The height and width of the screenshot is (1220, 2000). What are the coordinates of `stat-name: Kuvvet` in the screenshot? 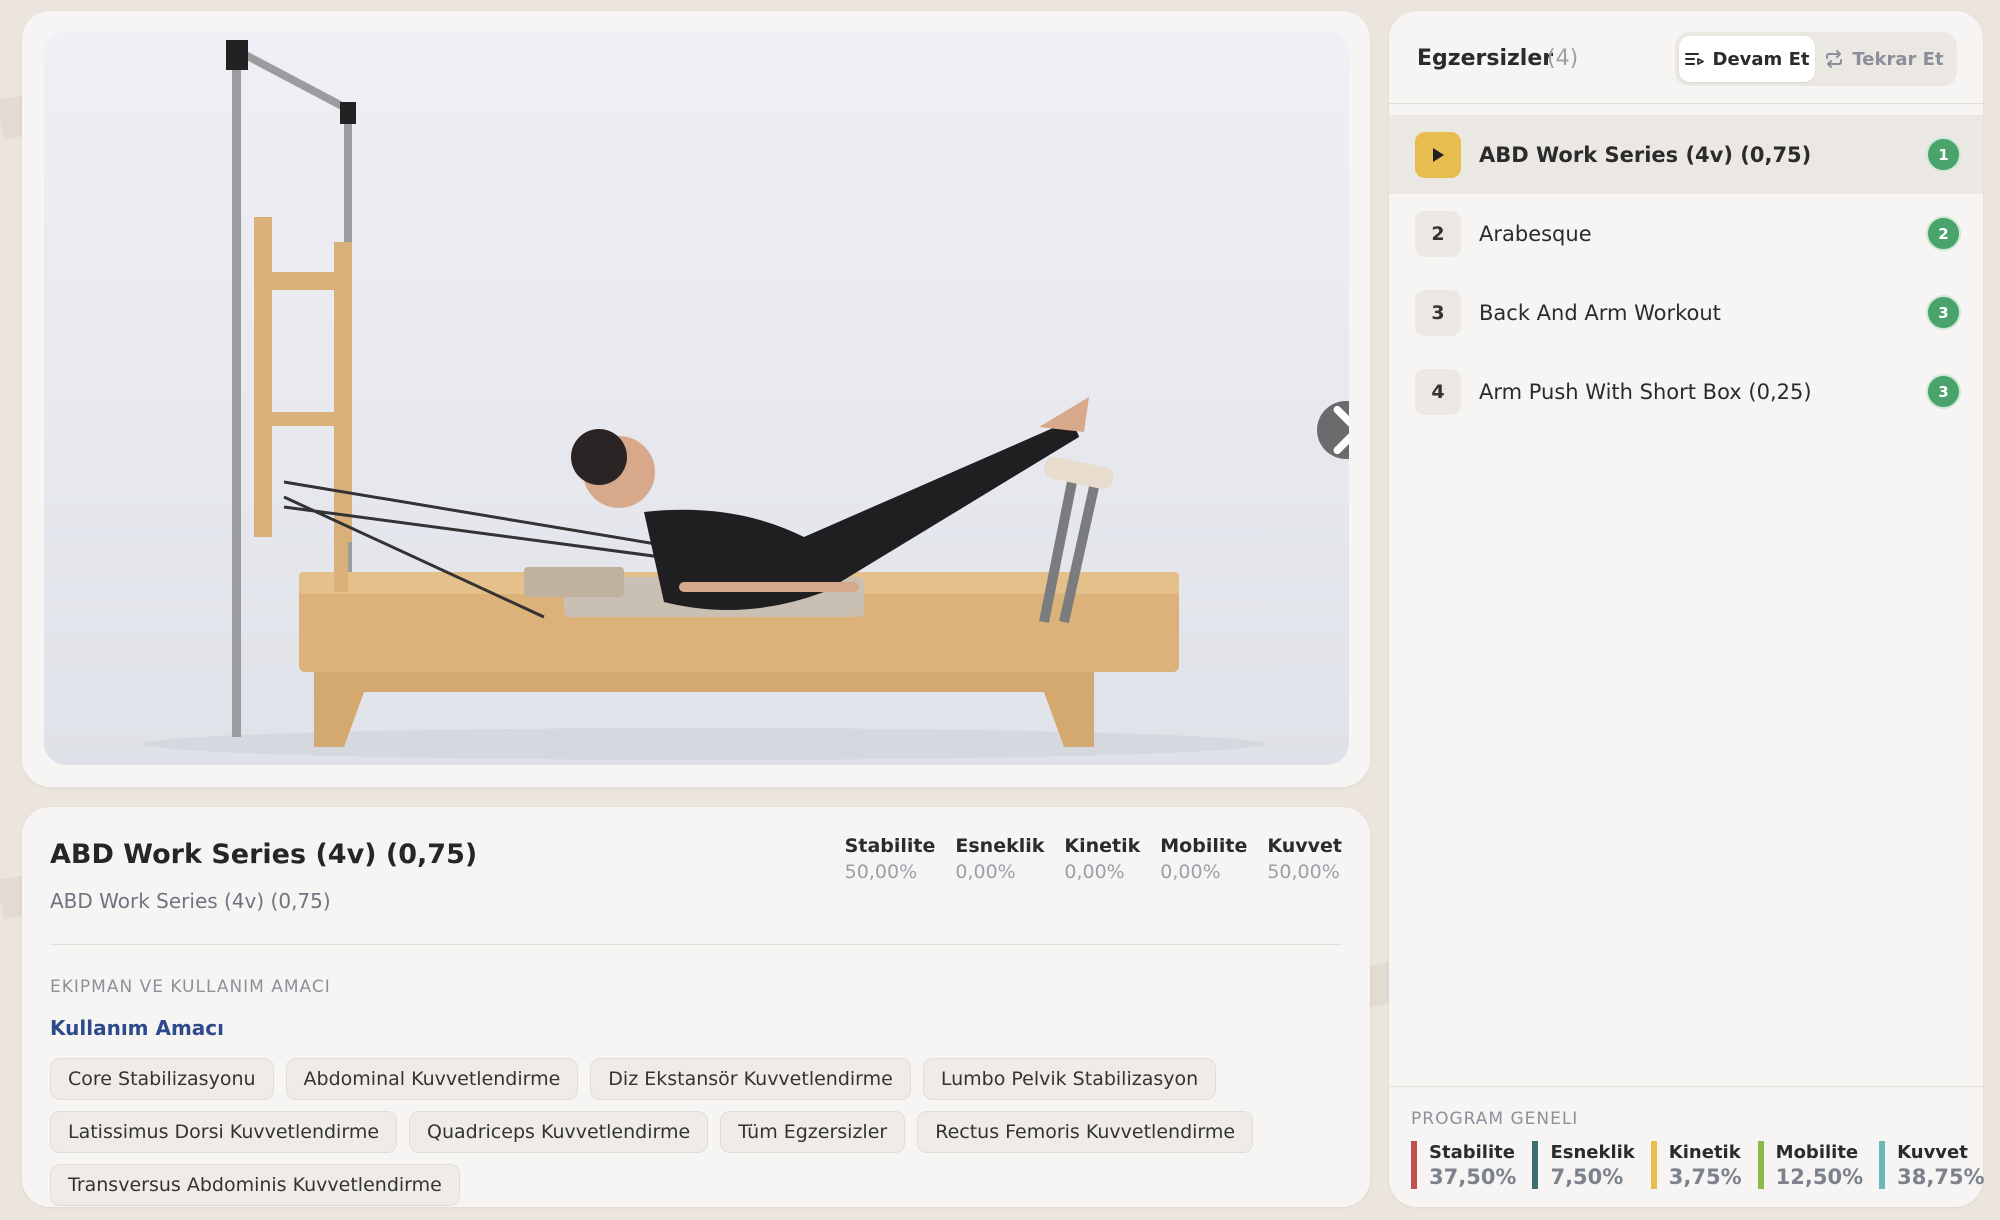 It's located at (1304, 846).